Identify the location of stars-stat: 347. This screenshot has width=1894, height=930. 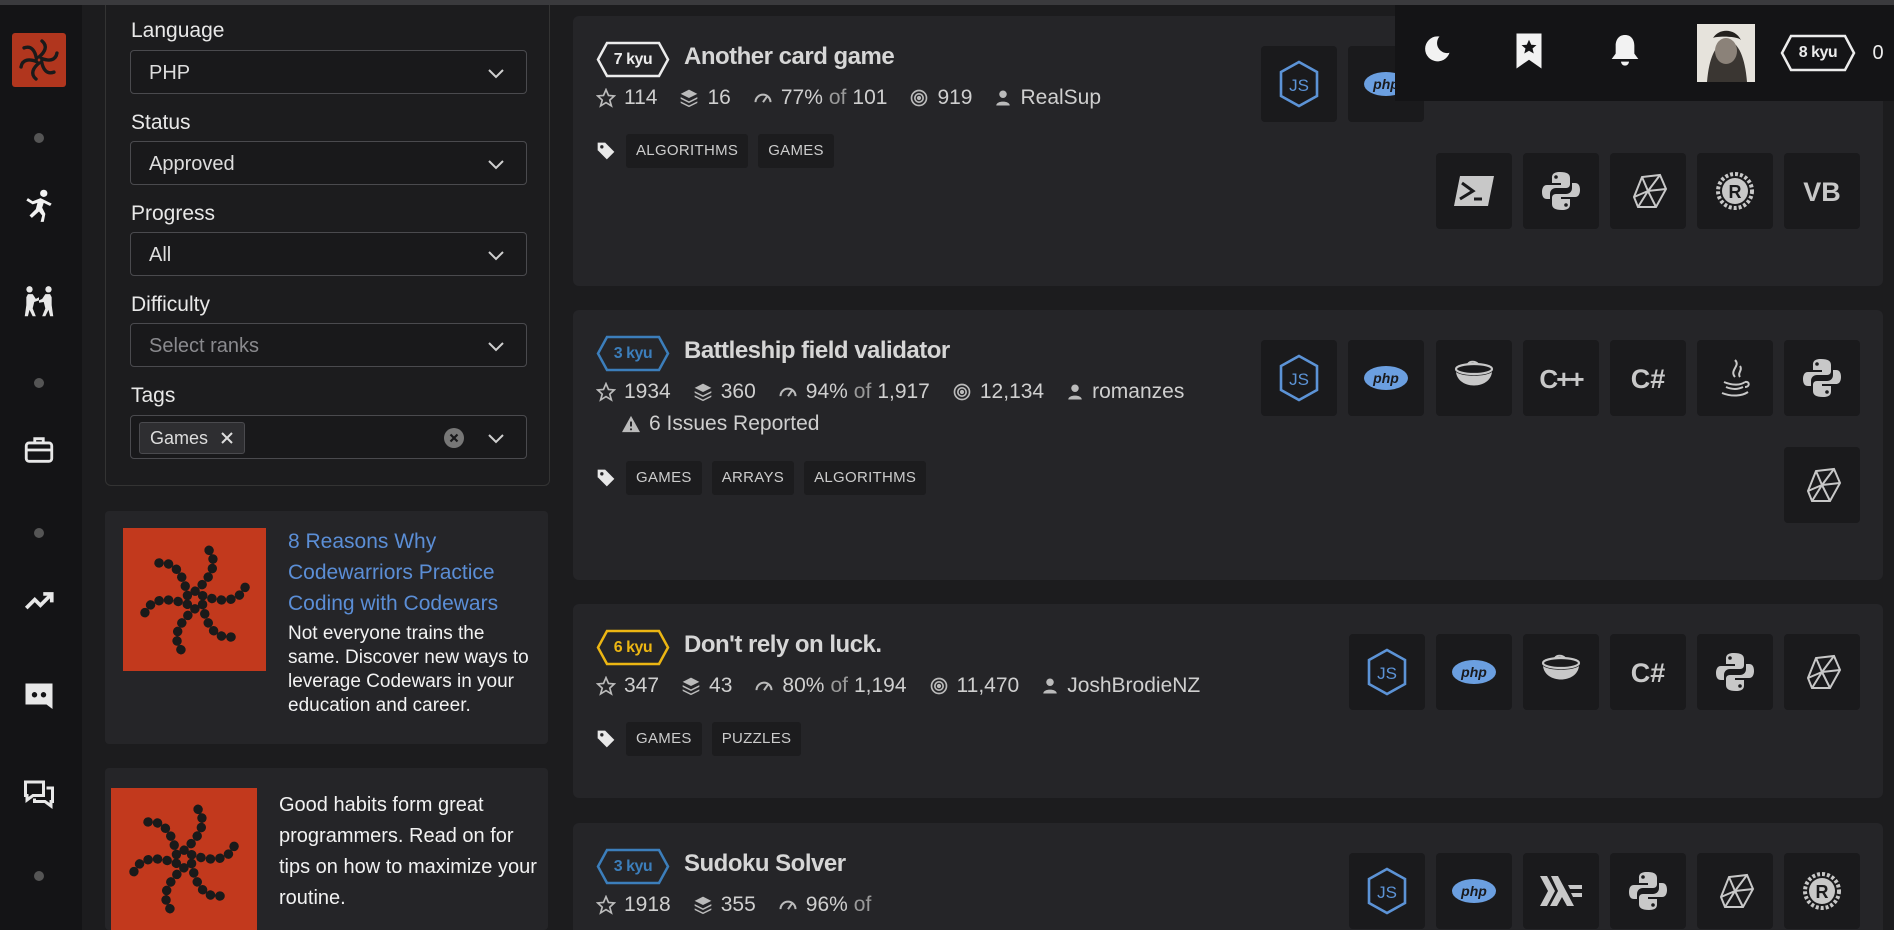
(627, 686).